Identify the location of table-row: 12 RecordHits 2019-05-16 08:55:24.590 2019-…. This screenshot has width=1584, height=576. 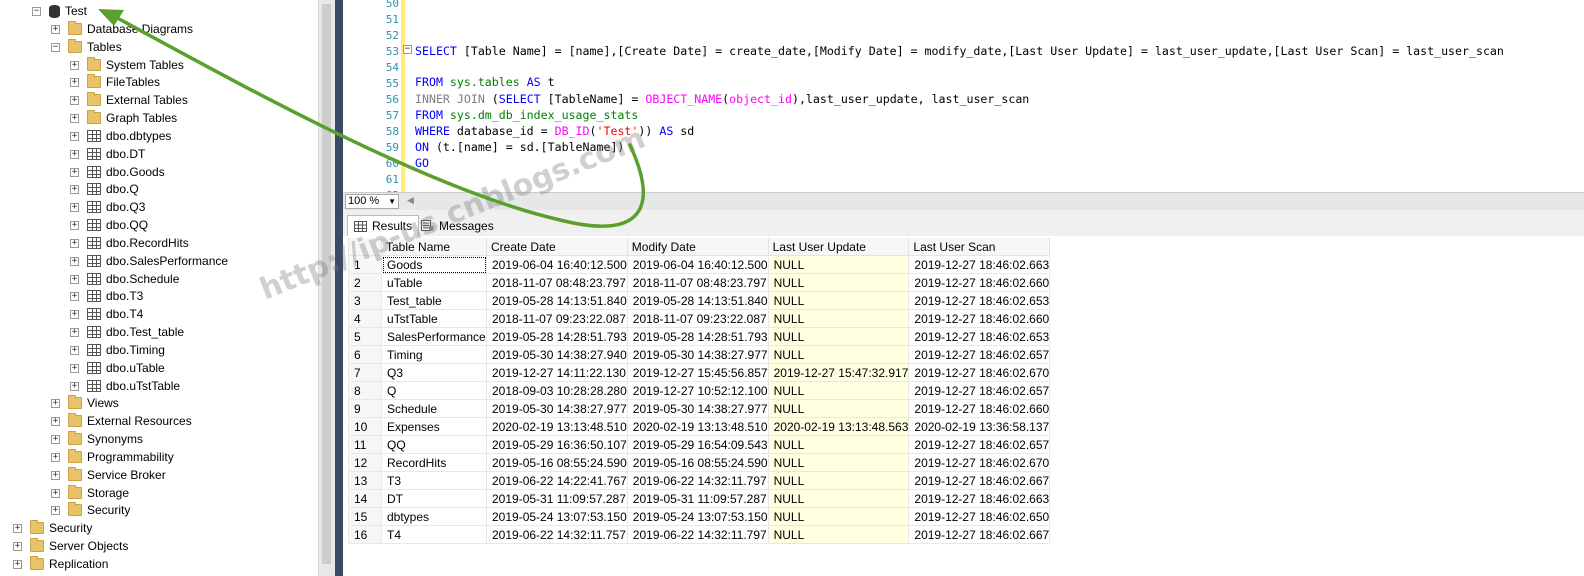
(699, 462).